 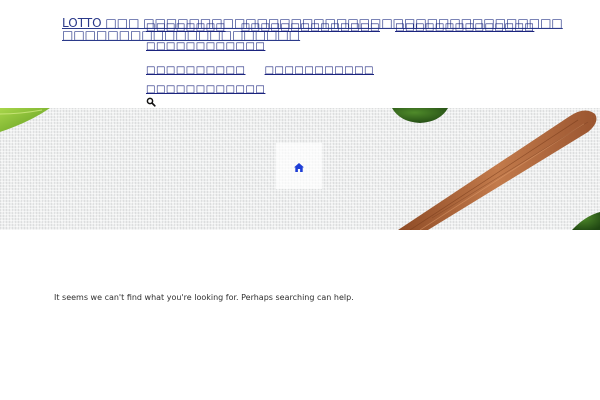 I want to click on secondary-nav-item-3: □□□□□□□□□□□□, so click(x=205, y=90).